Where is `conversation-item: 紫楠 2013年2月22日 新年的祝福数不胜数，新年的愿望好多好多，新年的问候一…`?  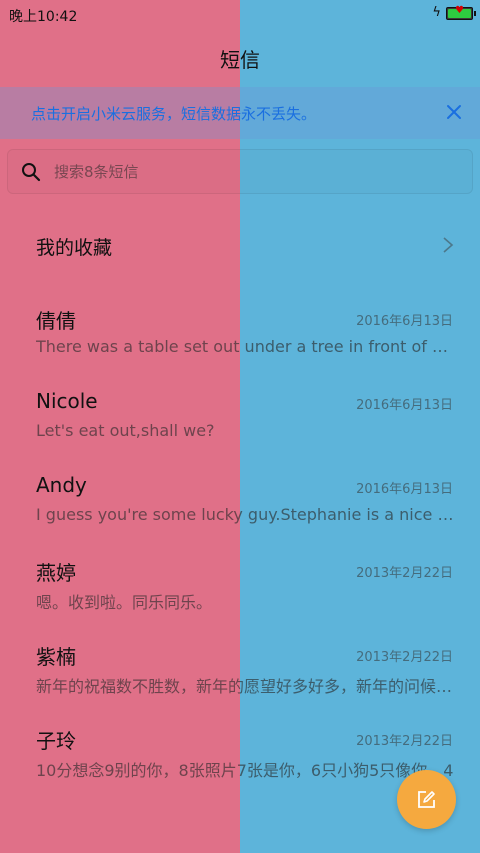 conversation-item: 紫楠 2013年2月22日 新年的祝福数不胜数，新年的愿望好多好多，新年的问候一… is located at coordinates (240, 676).